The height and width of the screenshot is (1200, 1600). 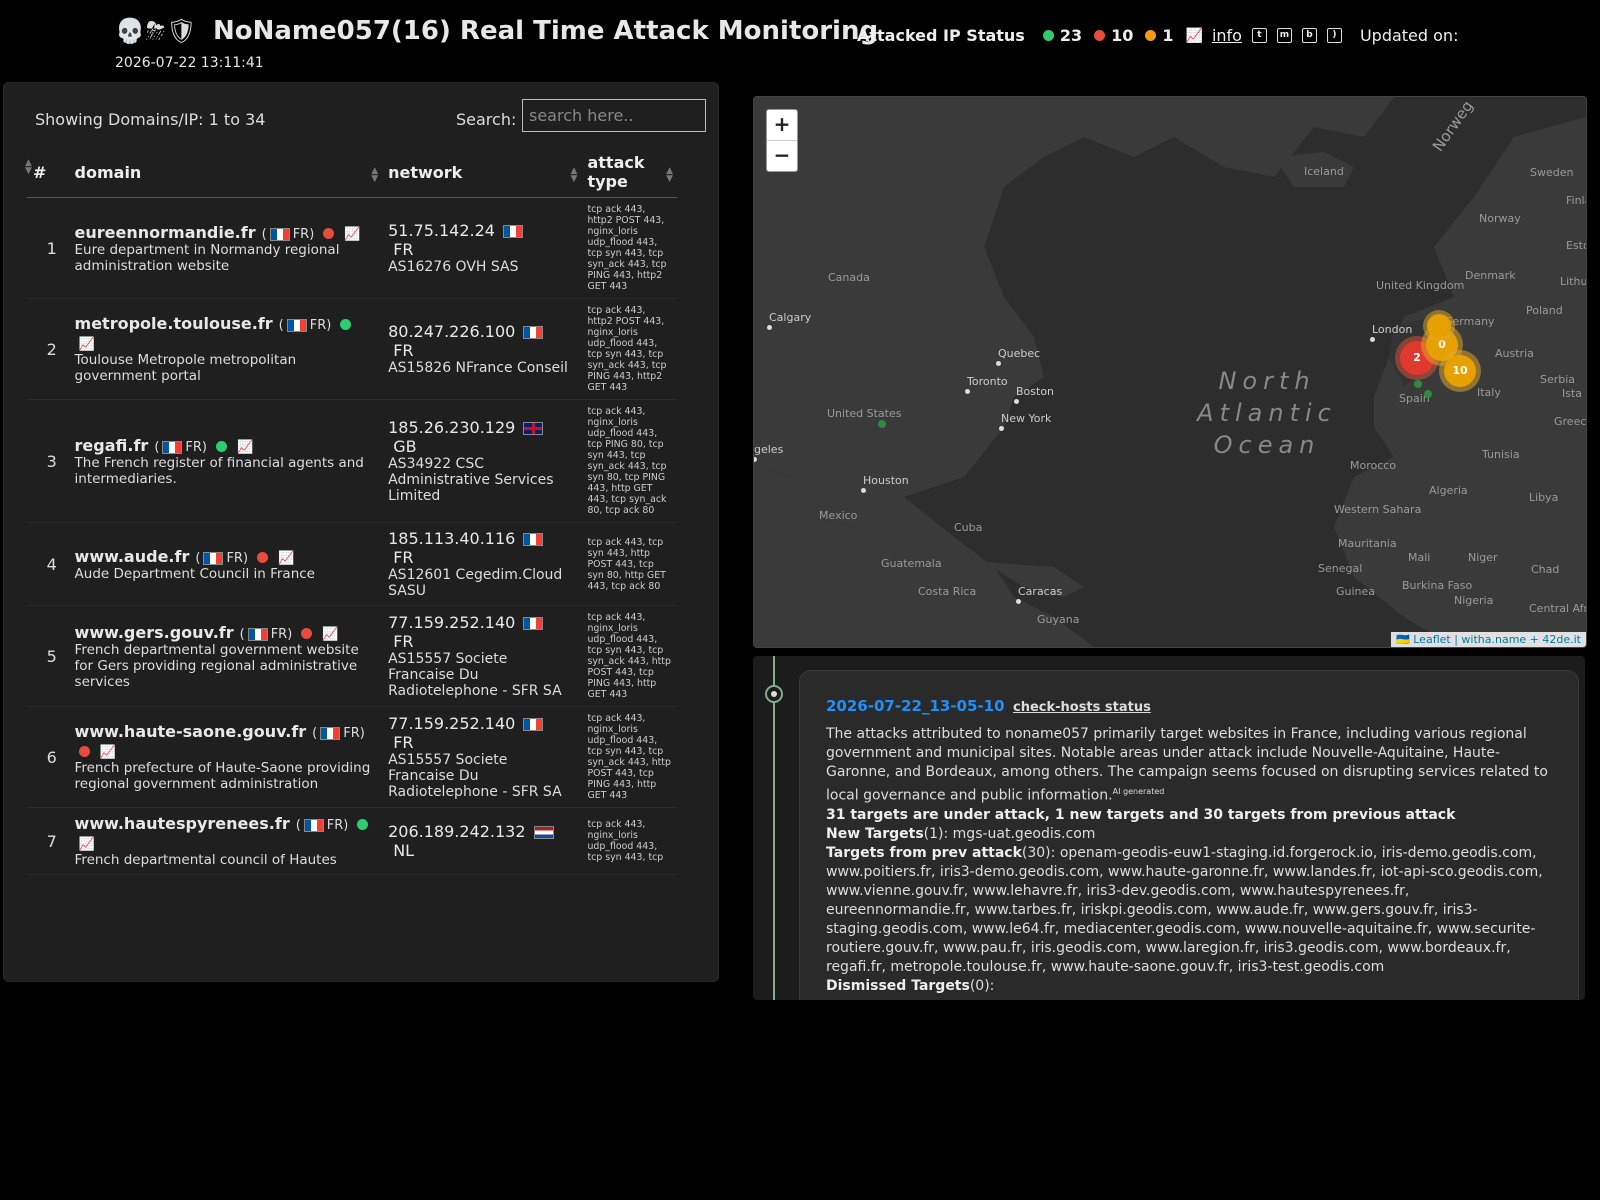 What do you see at coordinates (1026, 418) in the screenshot?
I see `map-city-label: New York` at bounding box center [1026, 418].